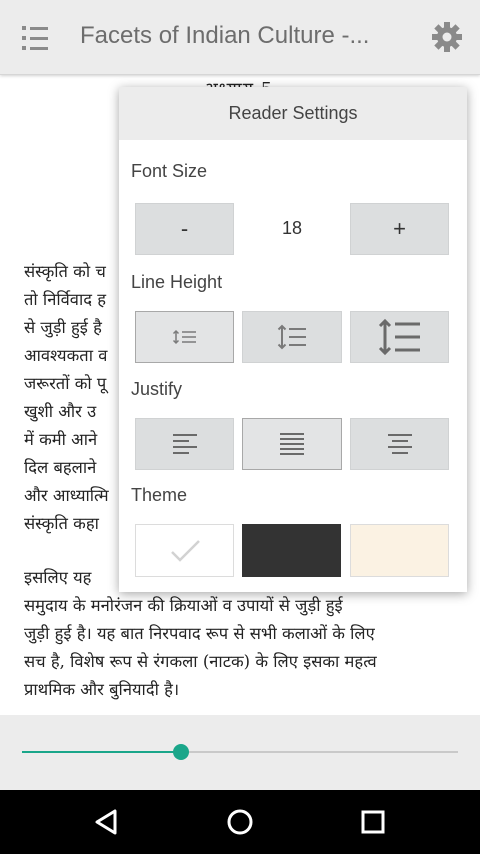  I want to click on home-button, so click(240, 822).